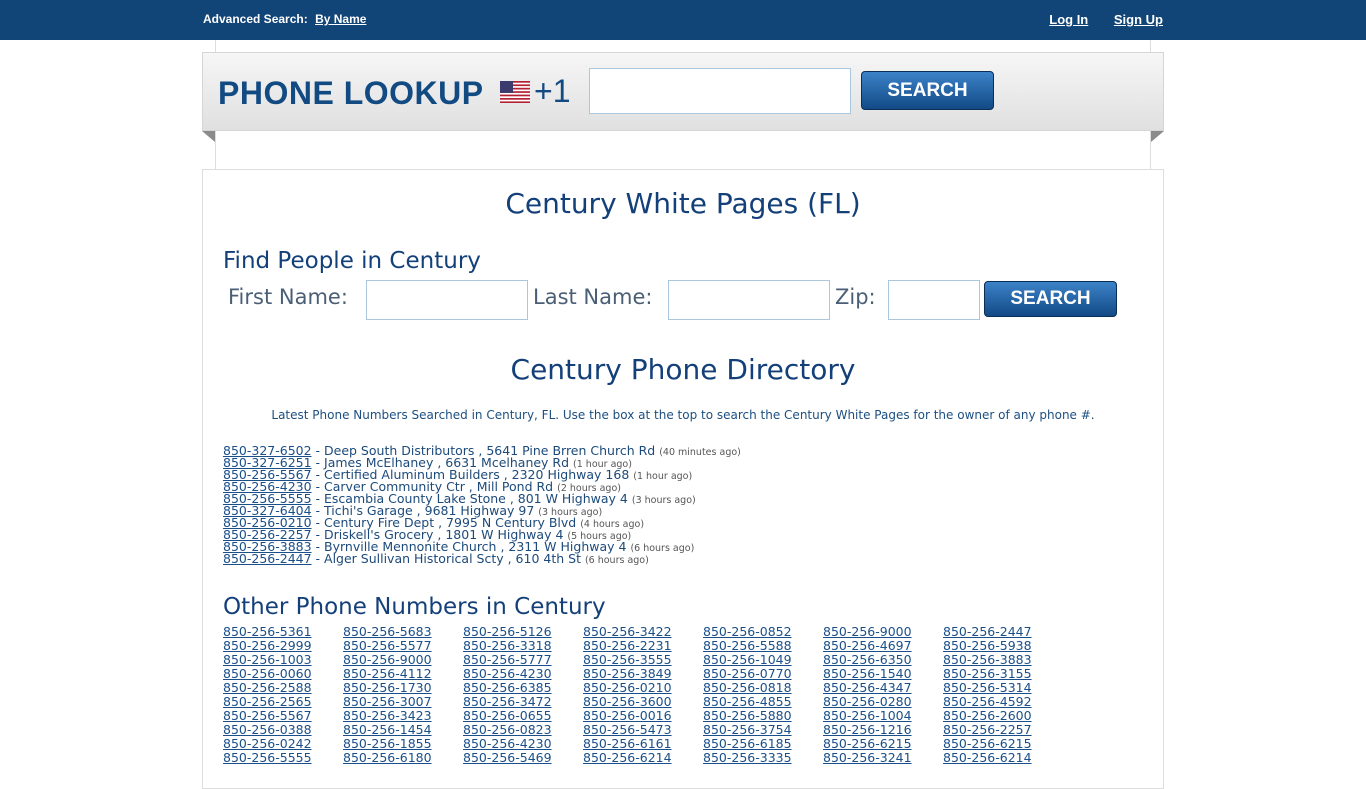 This screenshot has width=1366, height=789. I want to click on other-phone-link: 850-256-5588, so click(763, 646).